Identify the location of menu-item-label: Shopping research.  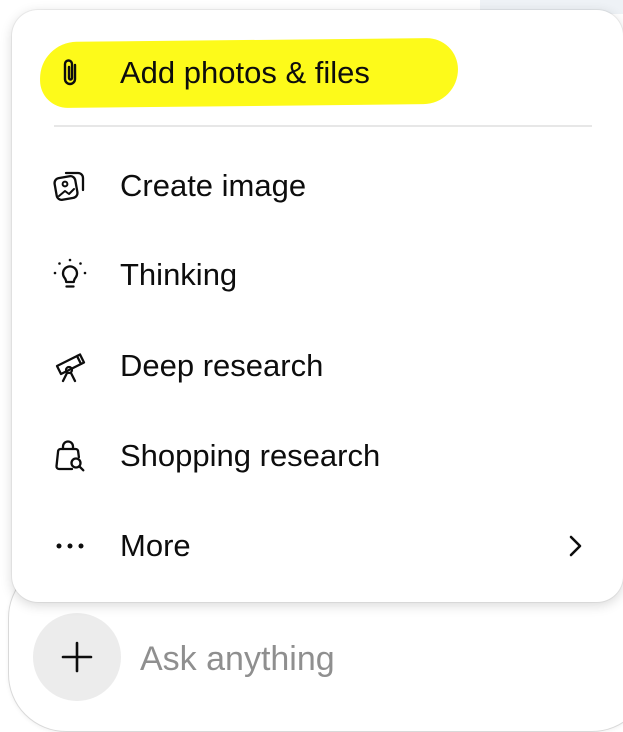
(250, 455).